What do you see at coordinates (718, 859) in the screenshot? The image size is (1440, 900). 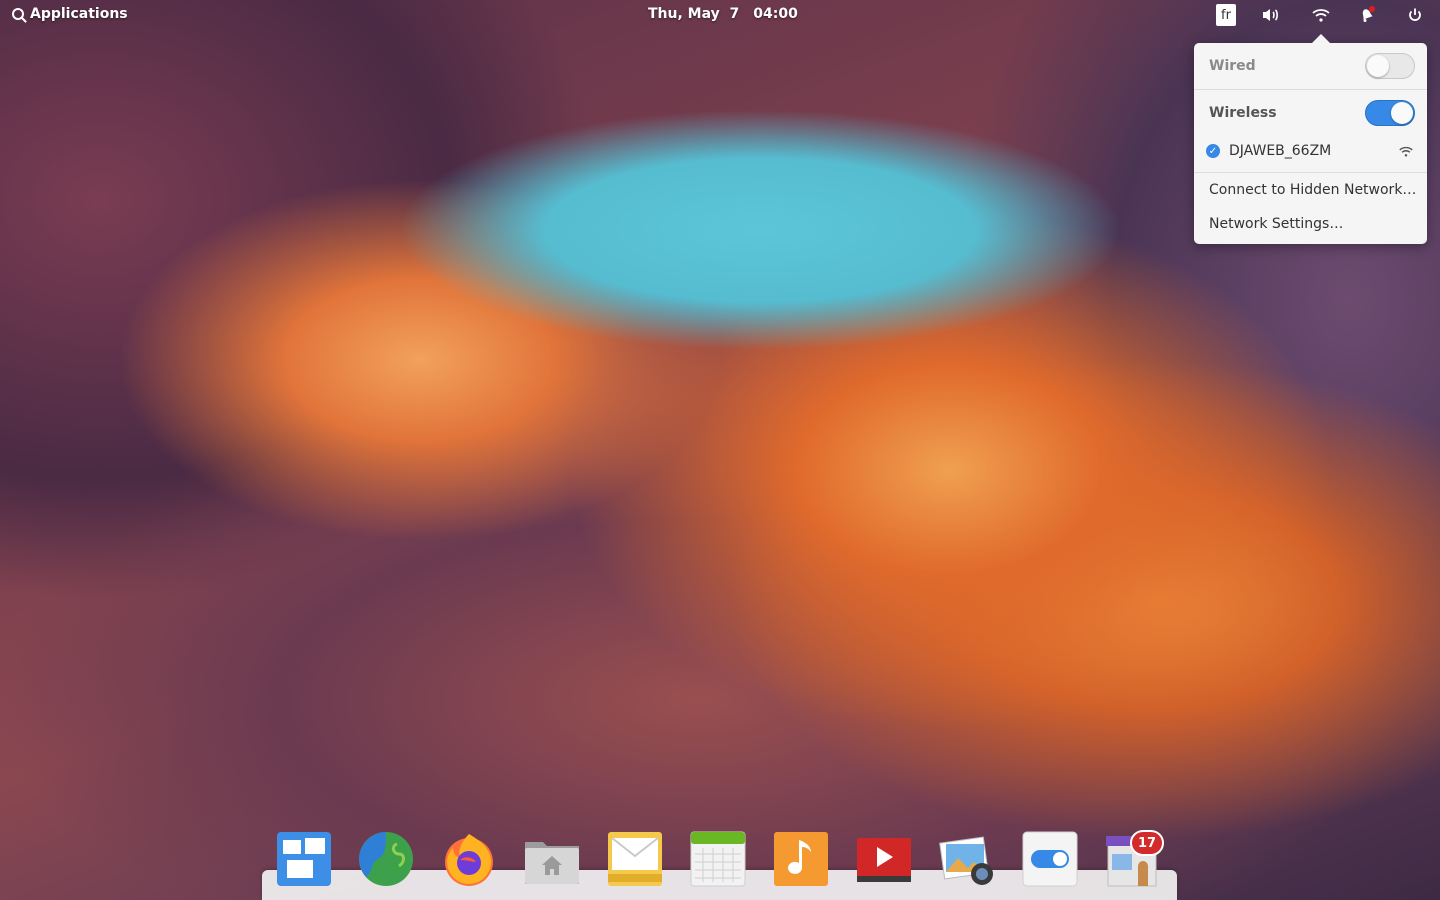 I see `calendar-icon` at bounding box center [718, 859].